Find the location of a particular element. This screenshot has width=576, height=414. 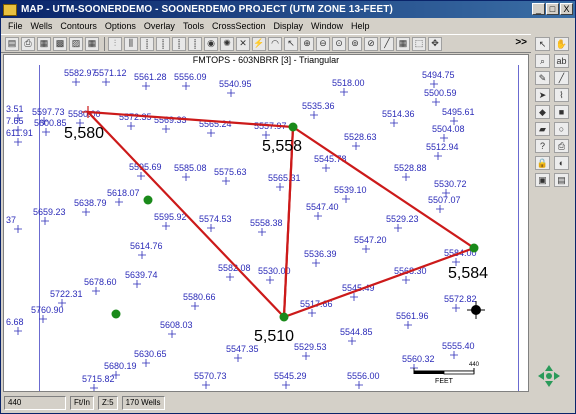

zoom-extents-icon: ⊚ is located at coordinates (355, 43).